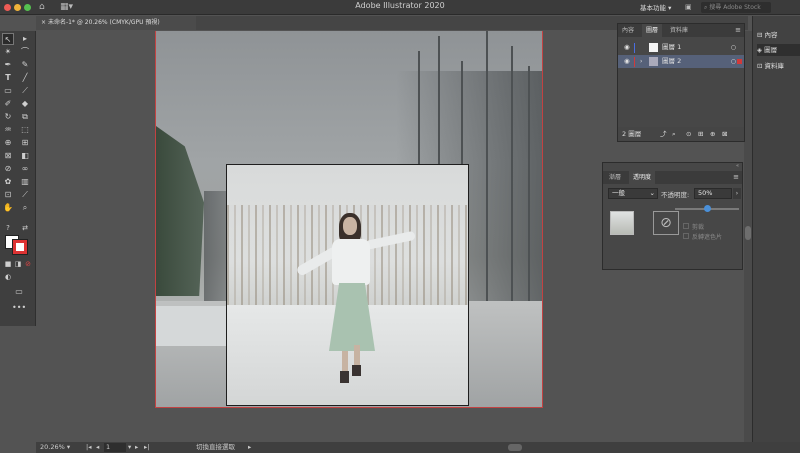  I want to click on scale-tool-icon: ⧉, so click(25, 117).